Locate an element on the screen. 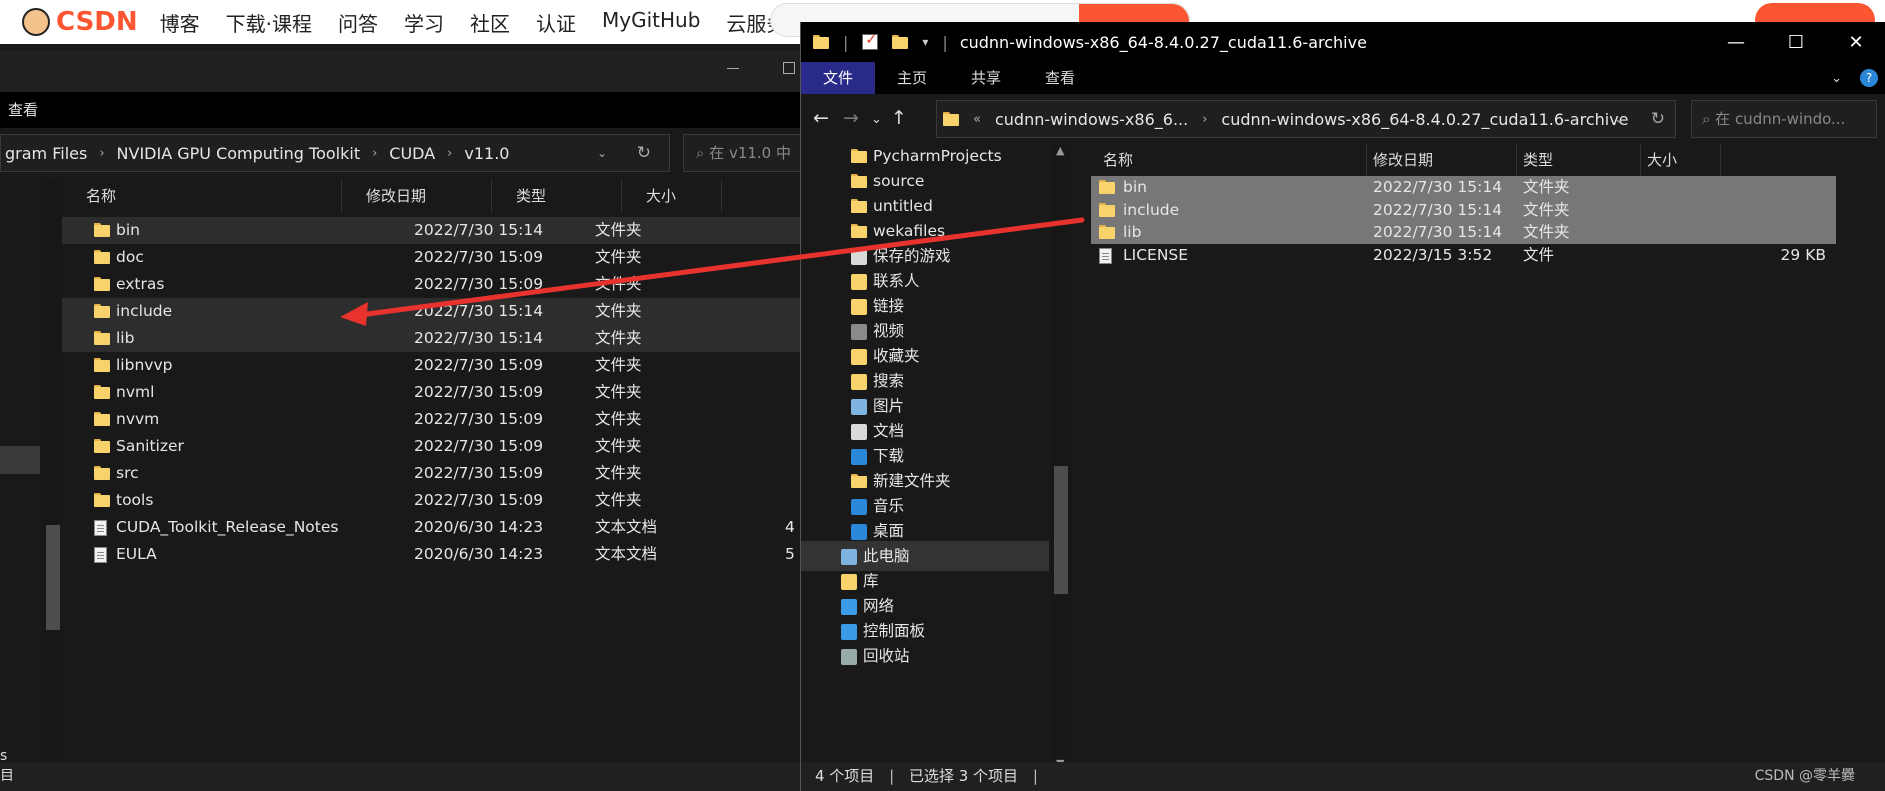  table-row: Sanitizer 2022/7/30 15:09 文件夹 is located at coordinates (431, 446).